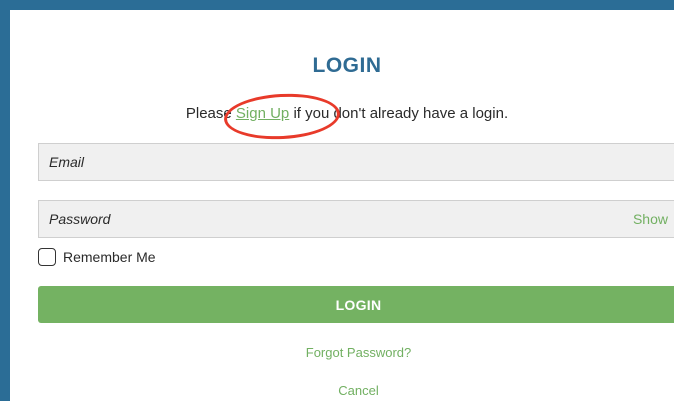  What do you see at coordinates (47, 257) in the screenshot?
I see `remember-me-checkbox` at bounding box center [47, 257].